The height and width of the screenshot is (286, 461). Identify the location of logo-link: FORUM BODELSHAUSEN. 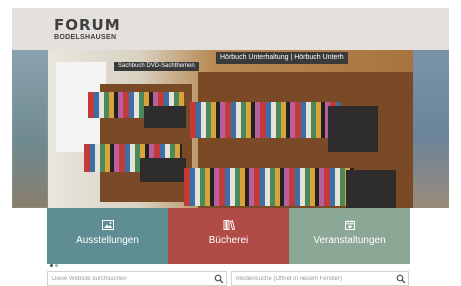
(87, 30).